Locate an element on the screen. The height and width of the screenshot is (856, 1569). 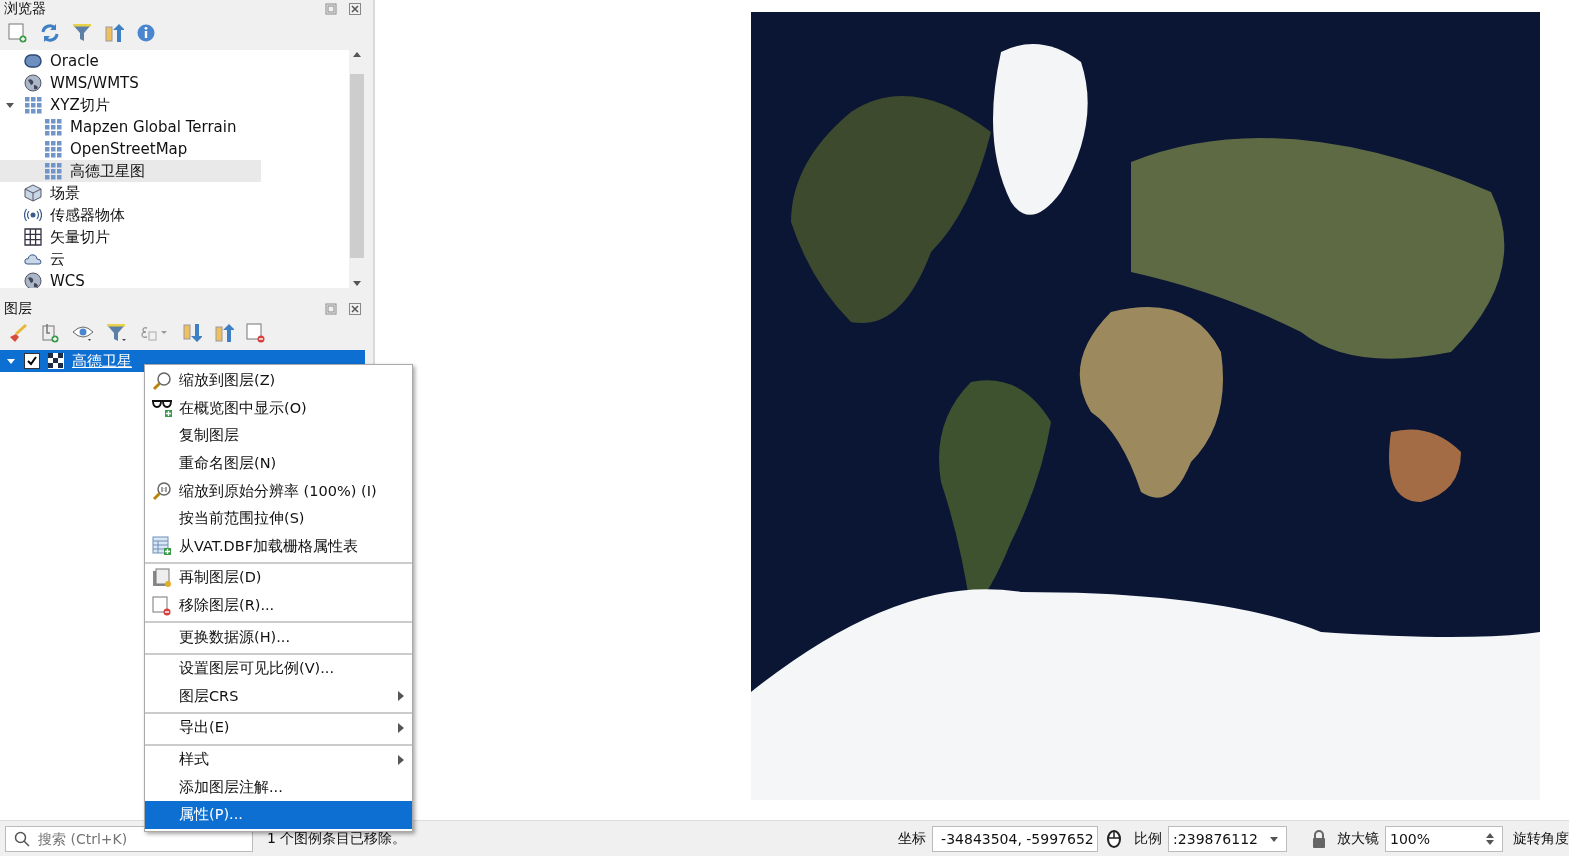
layer-copy-icon is located at coordinates (162, 577).